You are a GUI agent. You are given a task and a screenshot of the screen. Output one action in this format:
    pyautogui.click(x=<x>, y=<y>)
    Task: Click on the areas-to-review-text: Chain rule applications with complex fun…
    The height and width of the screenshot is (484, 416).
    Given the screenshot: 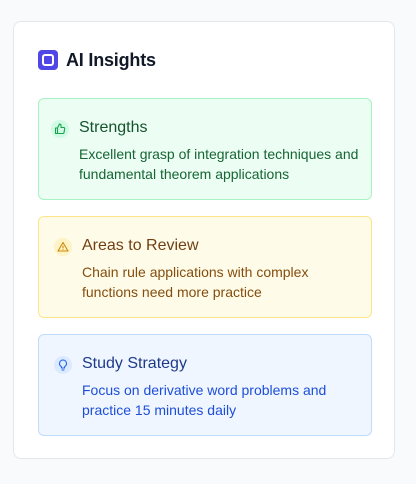 What is the action you would take?
    pyautogui.click(x=195, y=282)
    